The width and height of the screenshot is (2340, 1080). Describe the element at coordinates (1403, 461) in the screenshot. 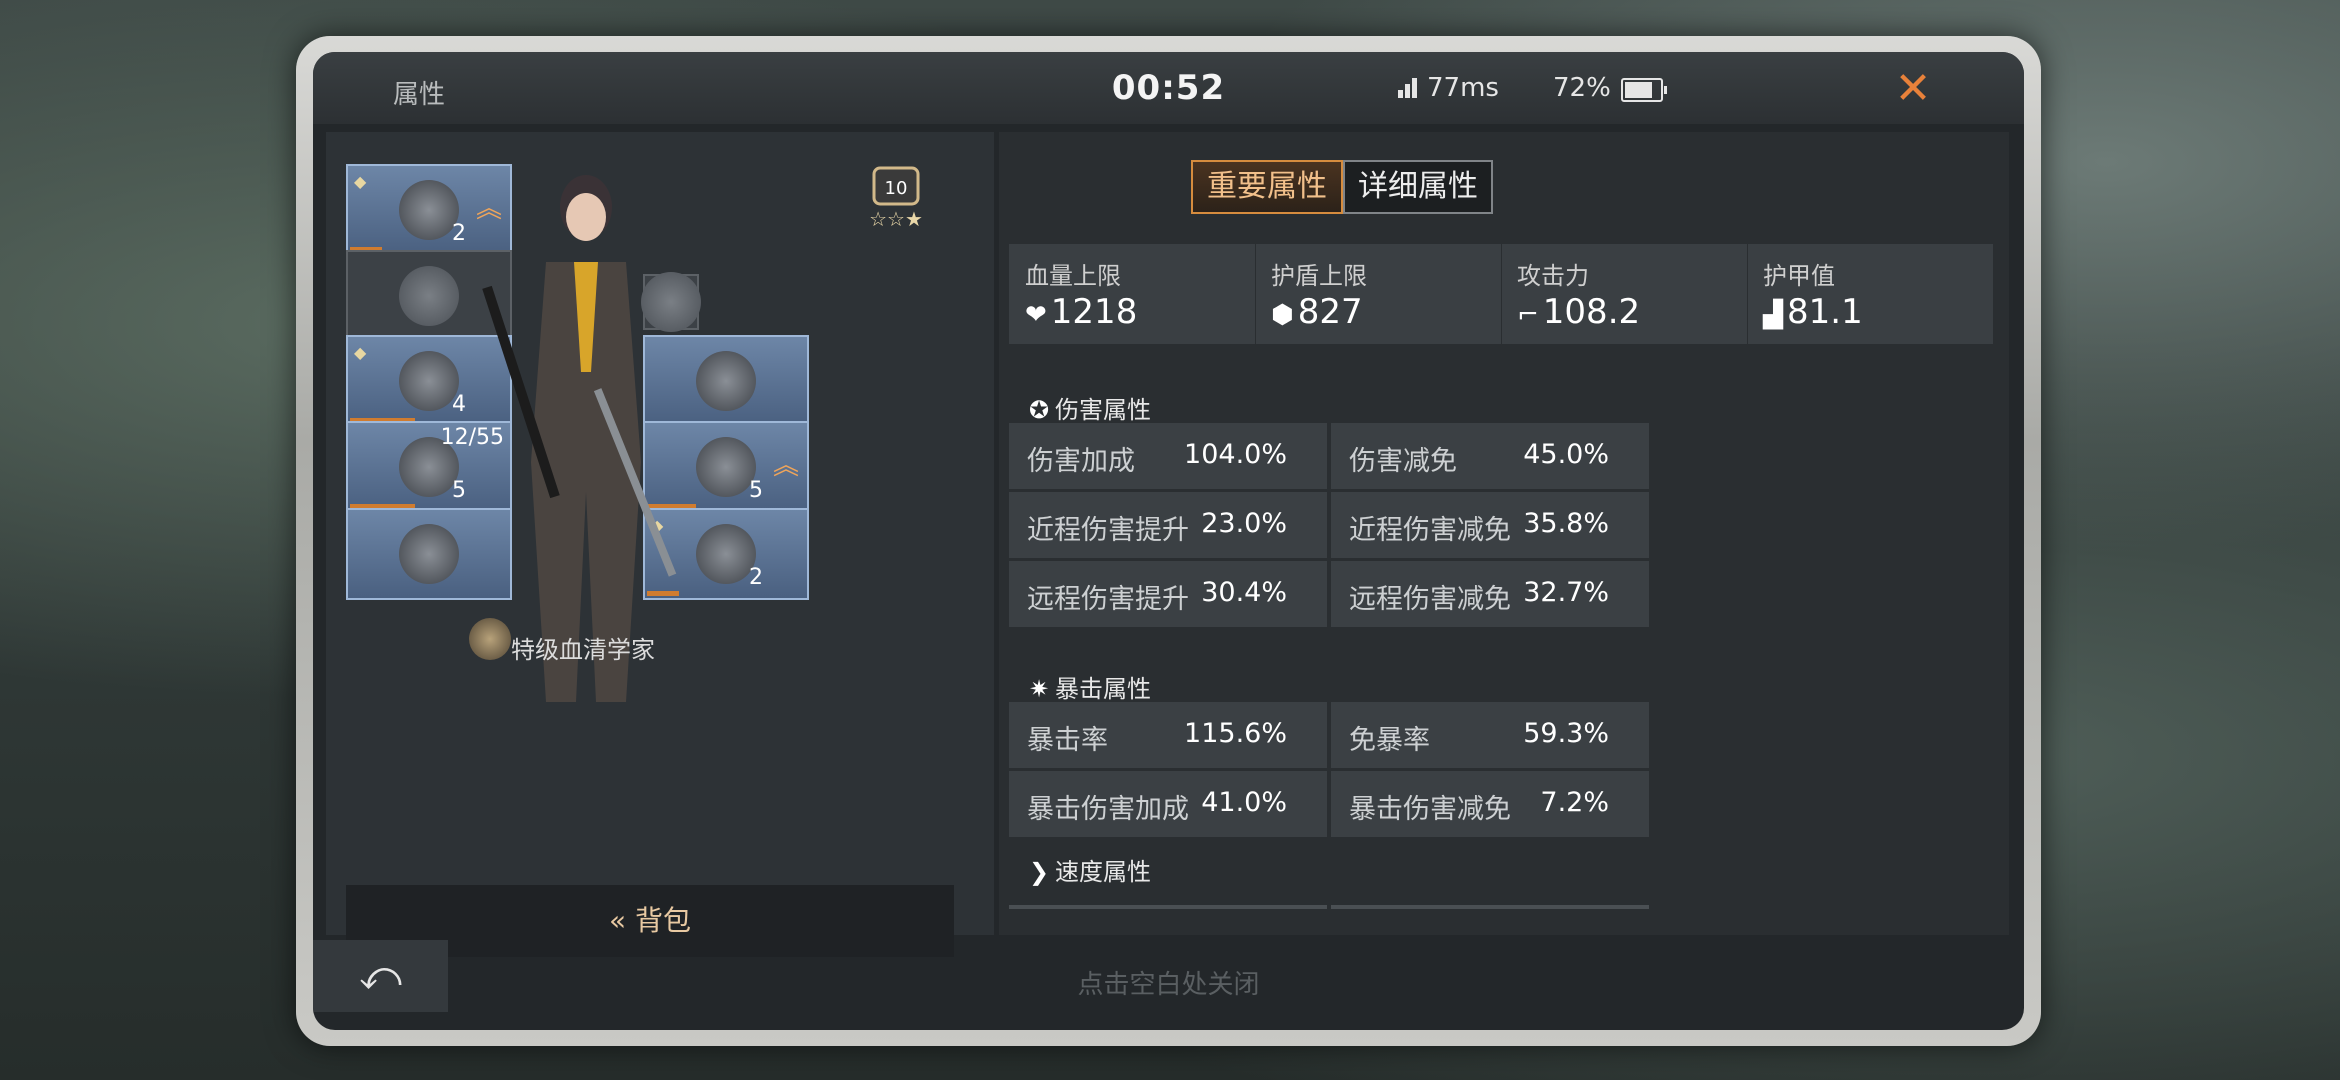

I see `stat-name: 伤害减免` at that location.